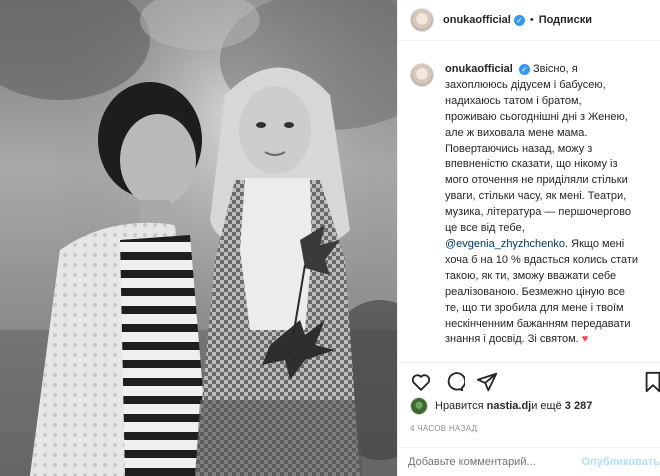 The height and width of the screenshot is (476, 660). Describe the element at coordinates (422, 75) in the screenshot. I see `caption-author-avatar` at that location.